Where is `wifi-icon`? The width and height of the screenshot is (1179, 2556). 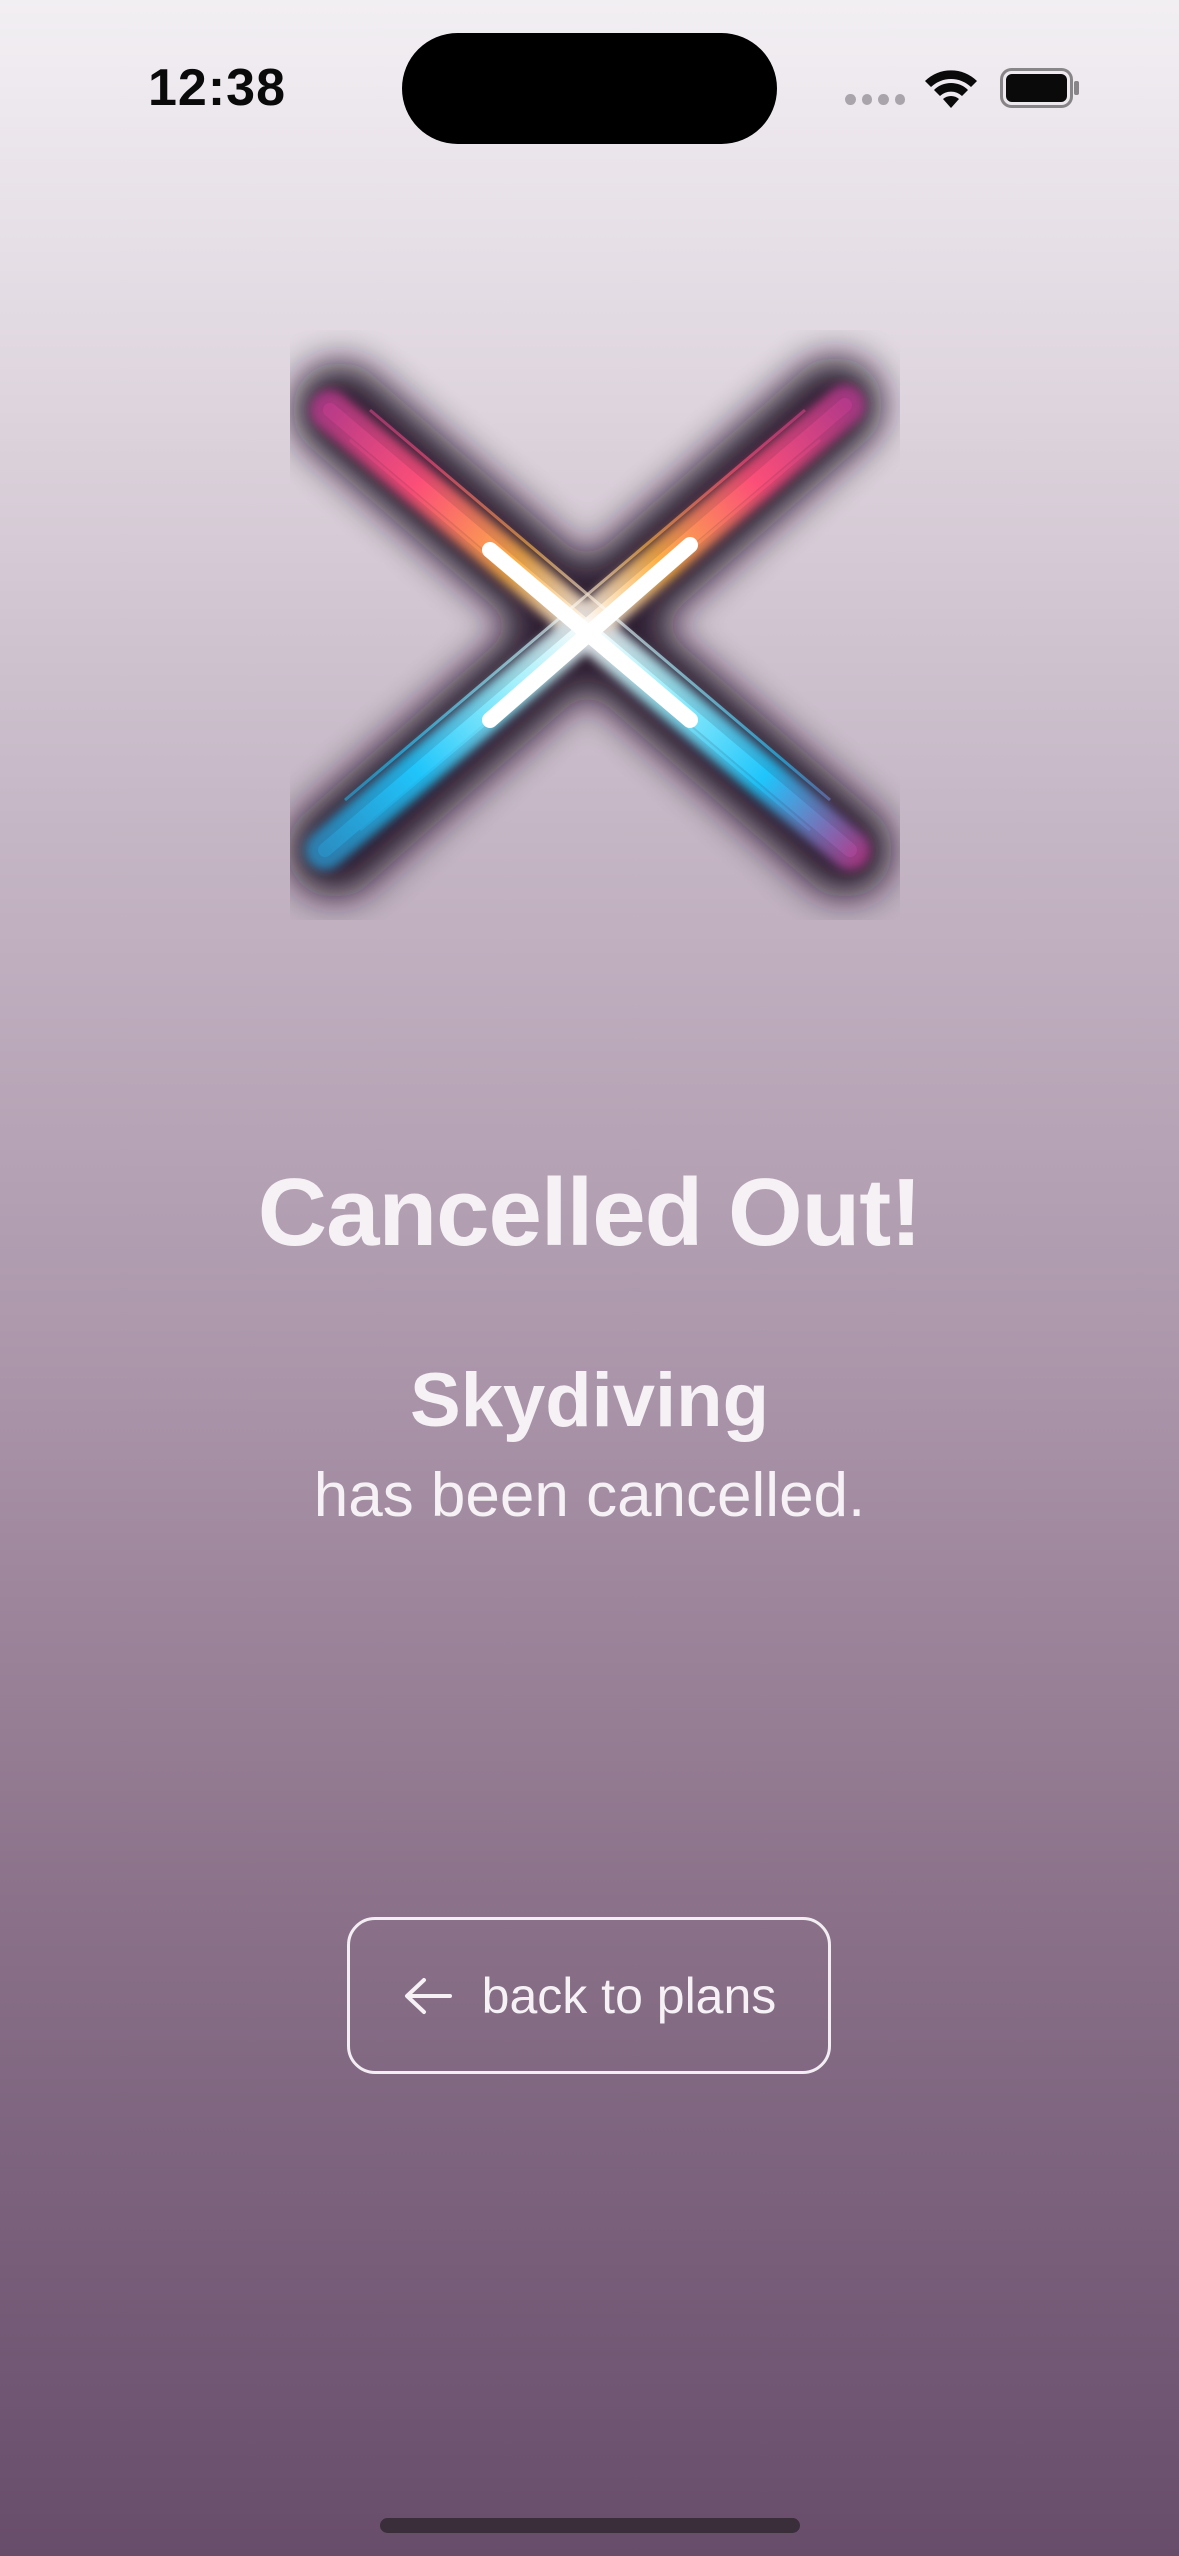 wifi-icon is located at coordinates (951, 89).